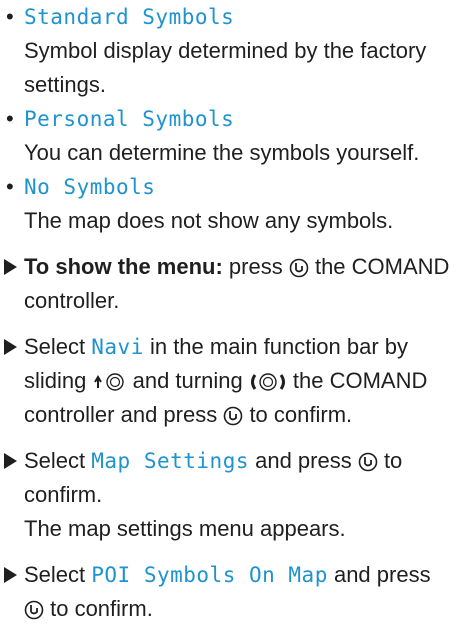 The width and height of the screenshot is (456, 626). I want to click on option-description: You can determine the symbols yourself., so click(222, 152).